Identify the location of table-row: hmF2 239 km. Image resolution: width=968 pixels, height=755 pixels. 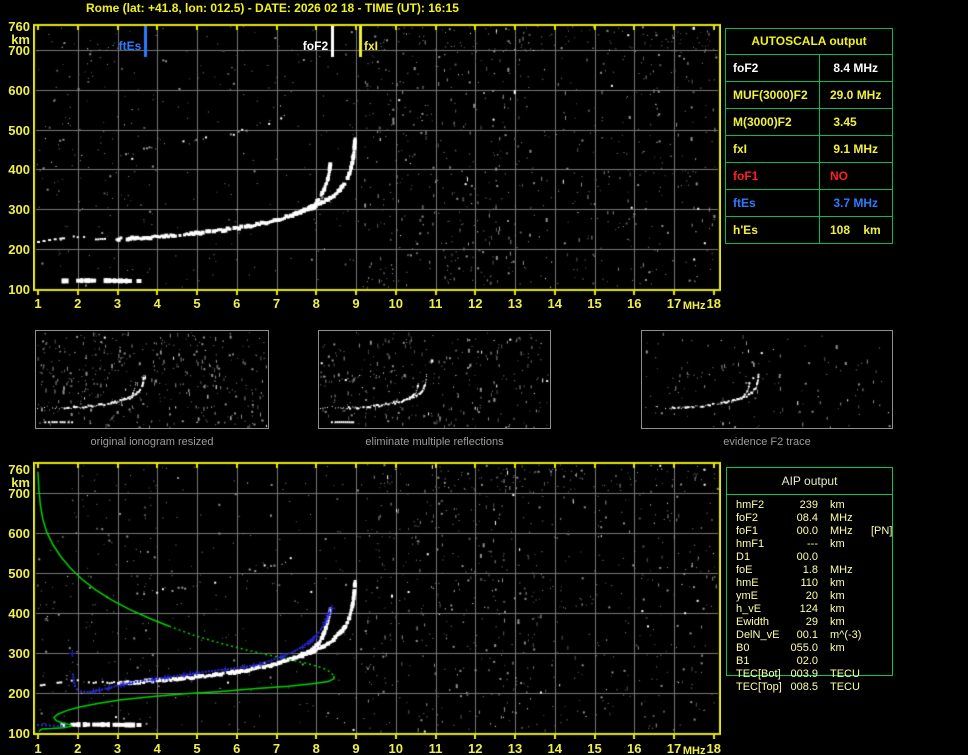
(808, 505).